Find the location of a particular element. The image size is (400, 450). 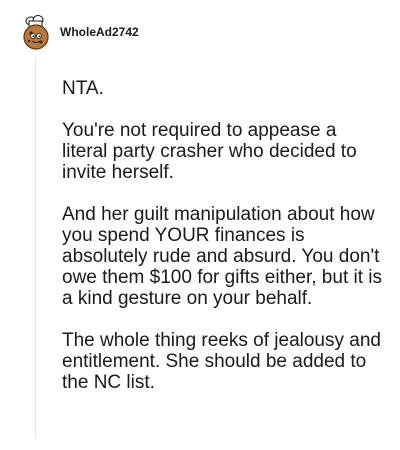

comment-header: WholeAd2742 is located at coordinates (79, 33).